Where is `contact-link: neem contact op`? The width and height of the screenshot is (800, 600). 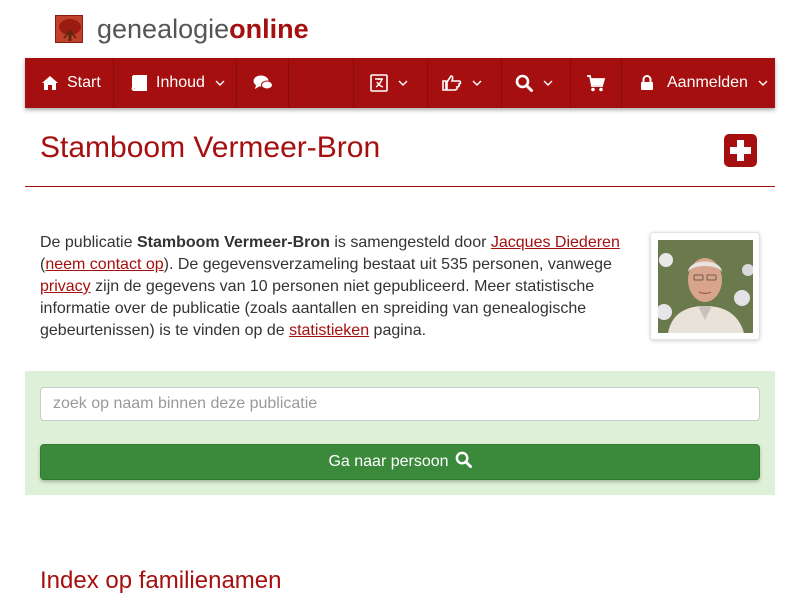
contact-link: neem contact op is located at coordinates (104, 264).